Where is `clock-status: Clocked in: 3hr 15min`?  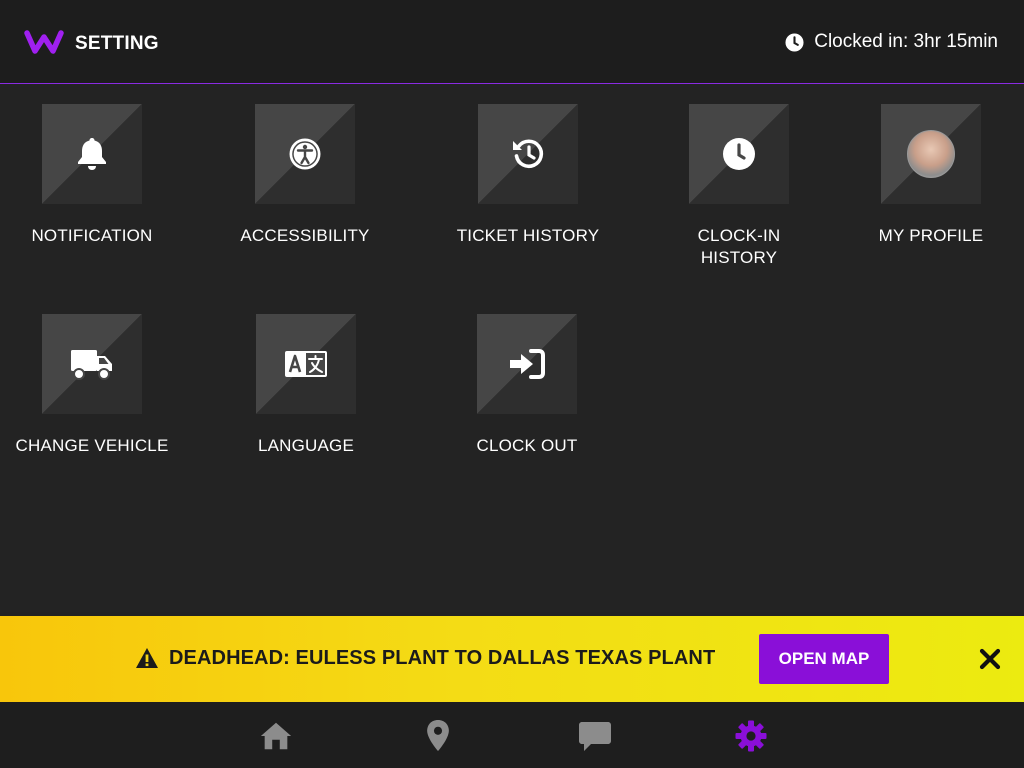 clock-status: Clocked in: 3hr 15min is located at coordinates (891, 42).